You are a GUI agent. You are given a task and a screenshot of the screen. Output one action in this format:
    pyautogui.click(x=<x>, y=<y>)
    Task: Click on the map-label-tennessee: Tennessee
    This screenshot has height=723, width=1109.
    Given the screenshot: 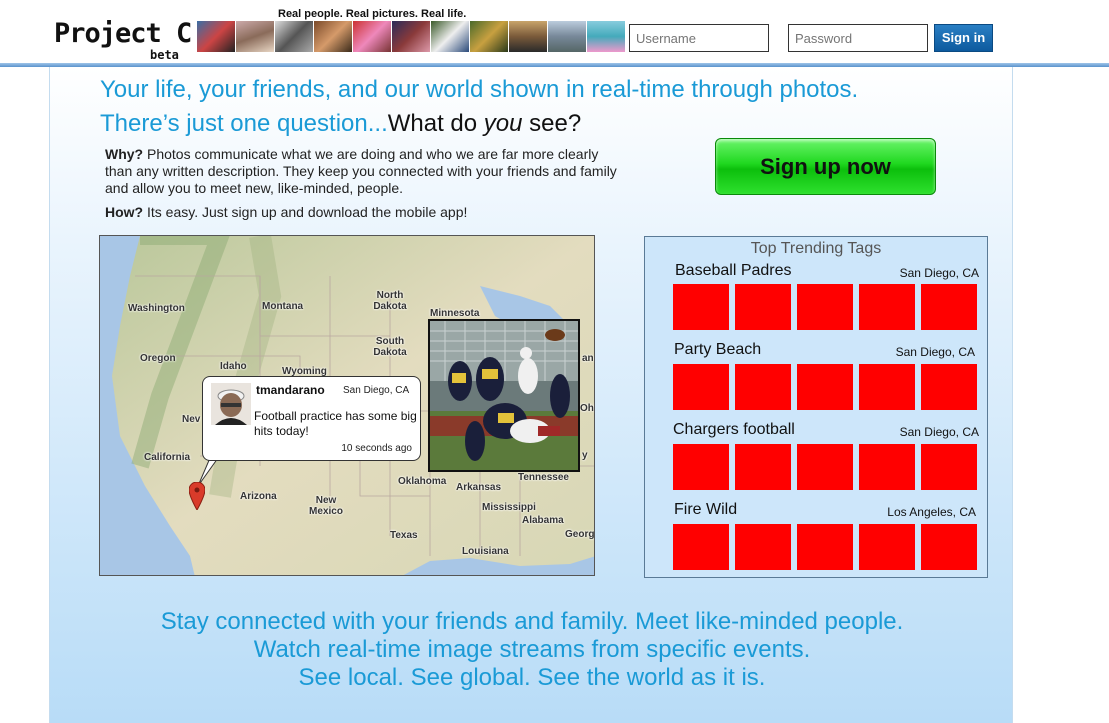 What is the action you would take?
    pyautogui.click(x=543, y=477)
    